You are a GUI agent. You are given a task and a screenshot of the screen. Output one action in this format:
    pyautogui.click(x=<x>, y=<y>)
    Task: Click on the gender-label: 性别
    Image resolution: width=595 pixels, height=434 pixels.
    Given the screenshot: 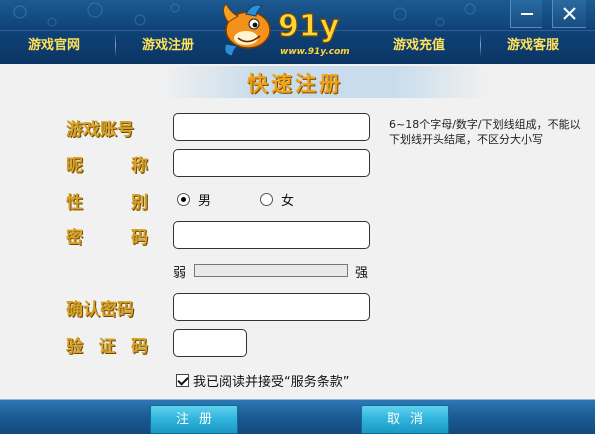 What is the action you would take?
    pyautogui.click(x=107, y=203)
    